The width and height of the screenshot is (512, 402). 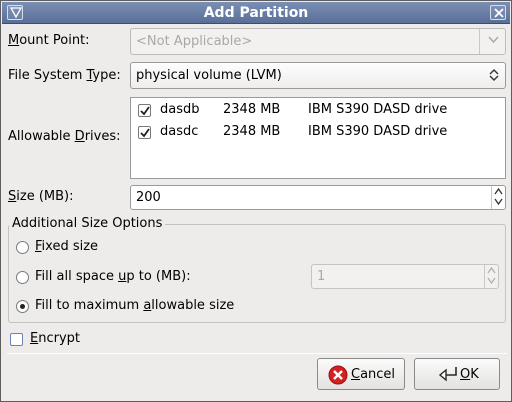 I want to click on fill-max-radio, so click(x=22, y=306).